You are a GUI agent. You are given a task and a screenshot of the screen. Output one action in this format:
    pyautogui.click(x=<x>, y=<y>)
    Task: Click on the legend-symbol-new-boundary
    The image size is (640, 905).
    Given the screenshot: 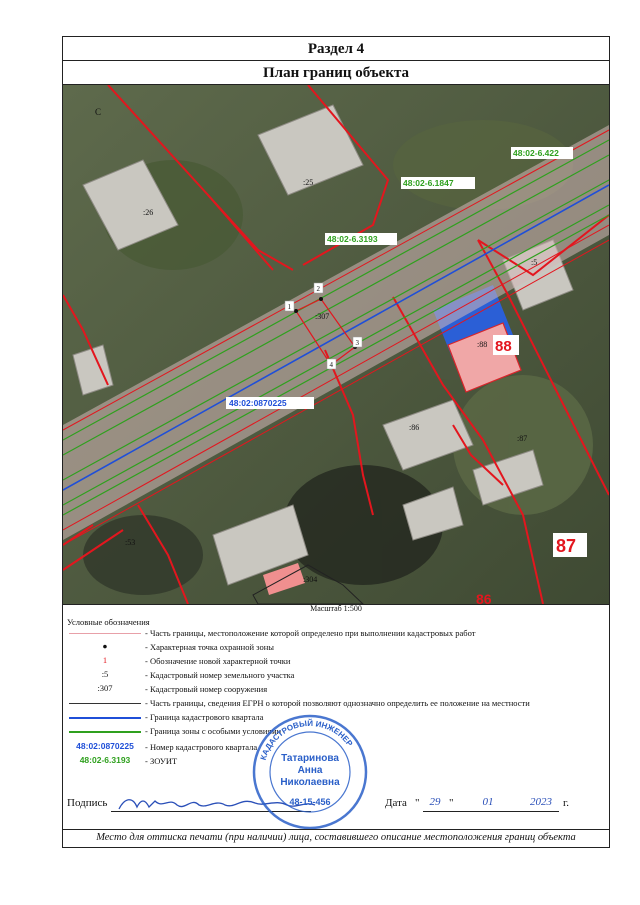 What is the action you would take?
    pyautogui.click(x=105, y=633)
    